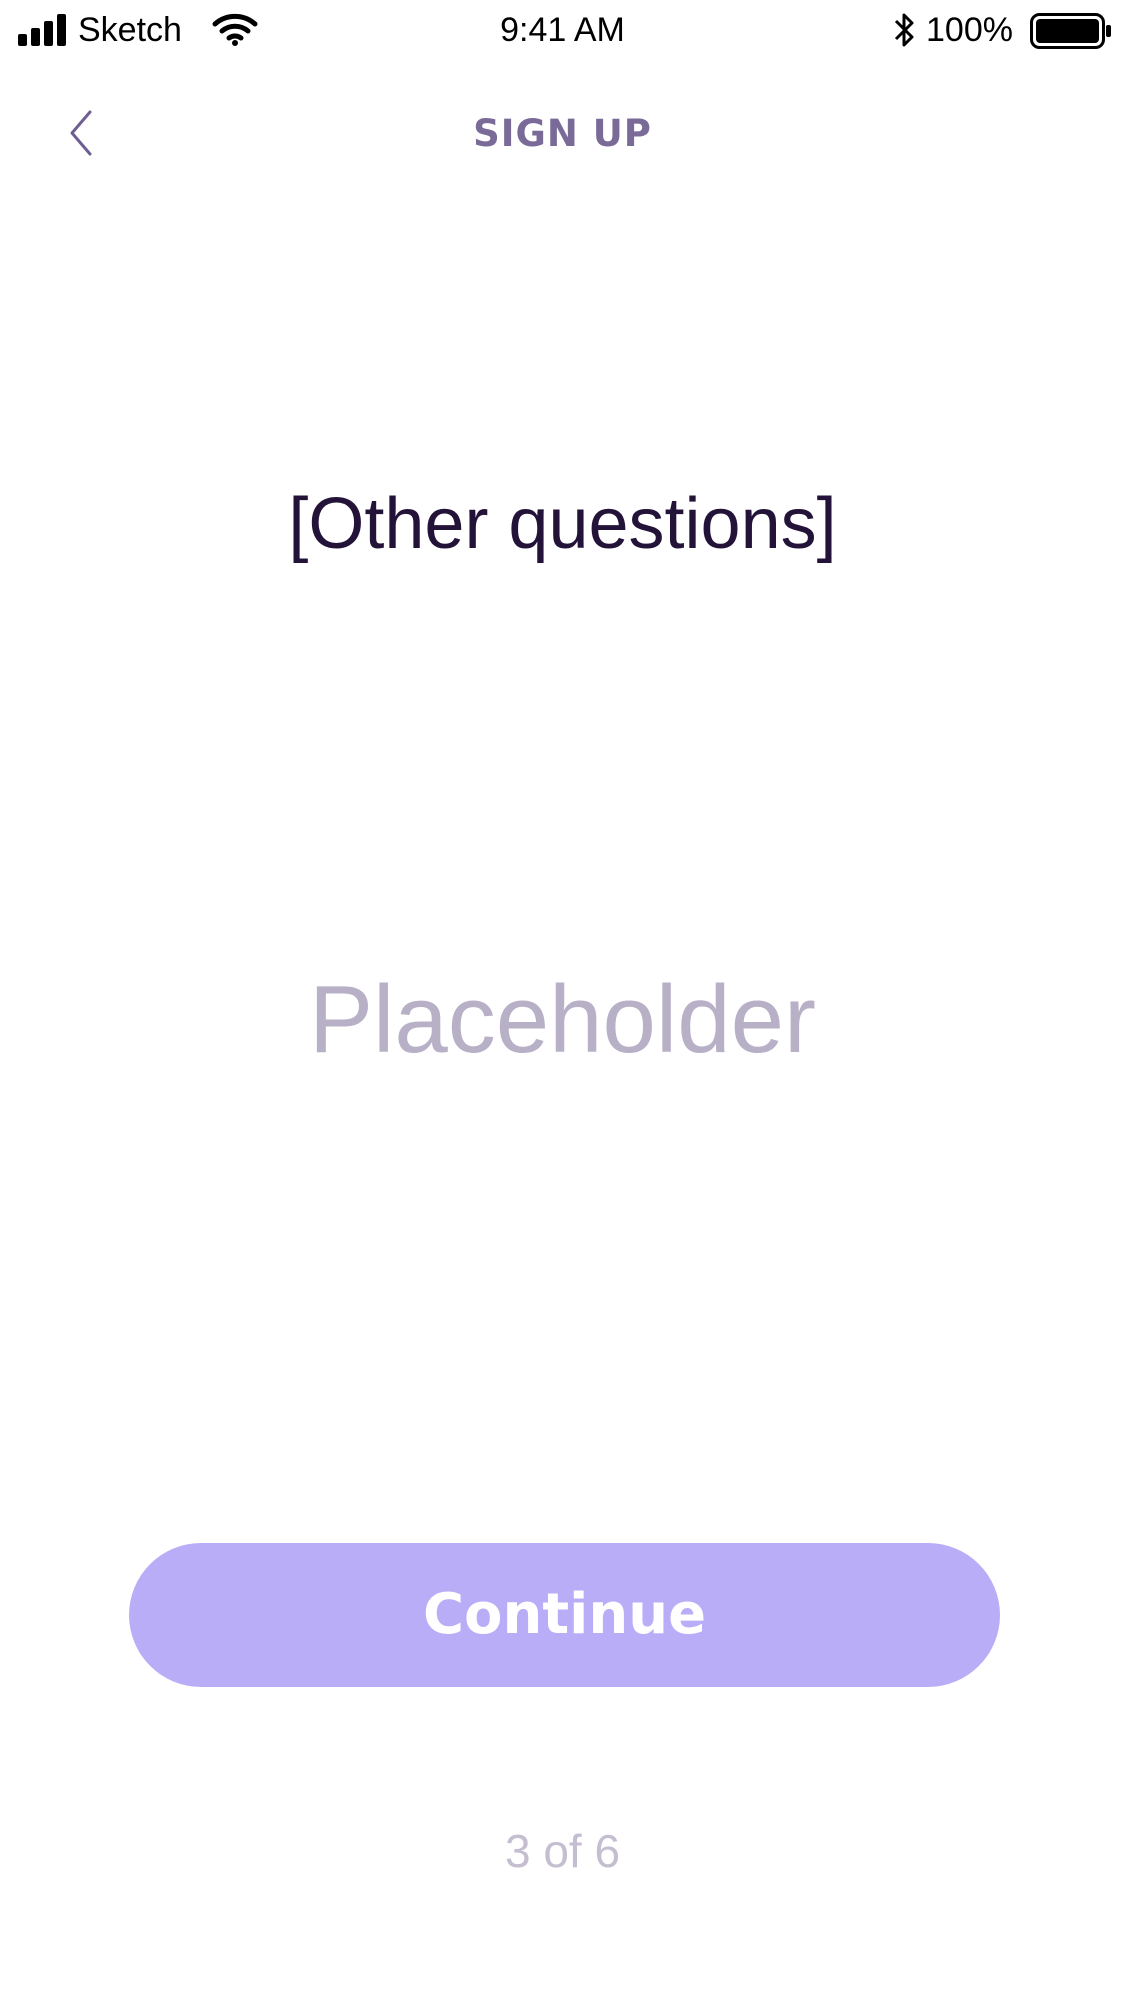 Image resolution: width=1125 pixels, height=2001 pixels. Describe the element at coordinates (42, 30) in the screenshot. I see `signal-icon` at that location.